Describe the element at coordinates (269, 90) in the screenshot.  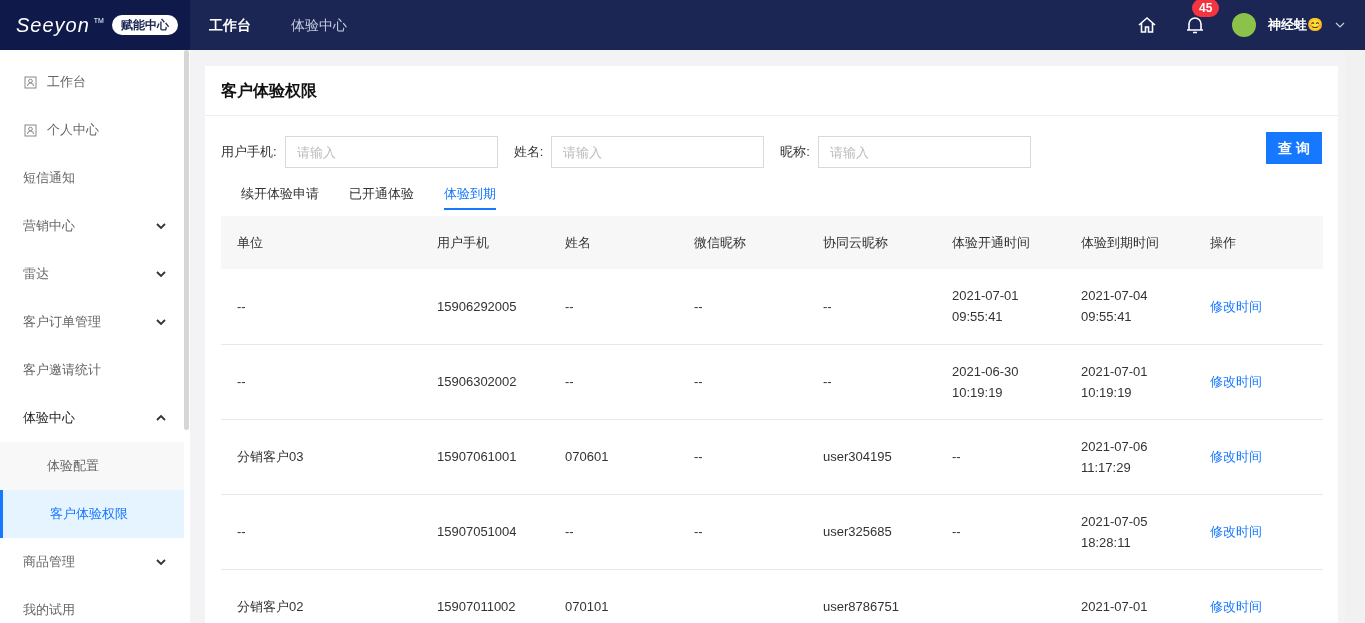
I see `page-title: 客户体验权限` at that location.